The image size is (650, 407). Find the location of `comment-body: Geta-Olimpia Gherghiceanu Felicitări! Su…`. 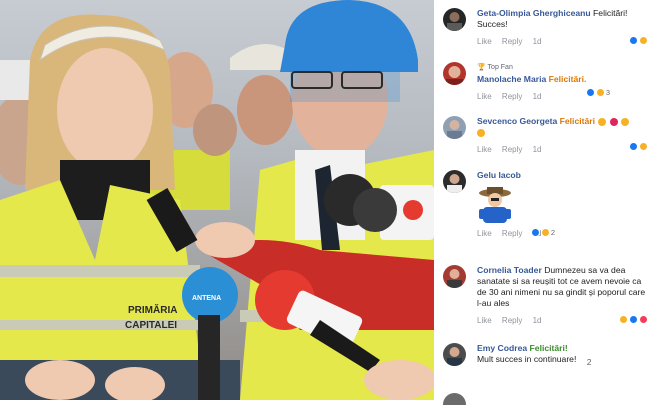

comment-body: Geta-Olimpia Gherghiceanu Felicitări! Su… is located at coordinates (562, 27).